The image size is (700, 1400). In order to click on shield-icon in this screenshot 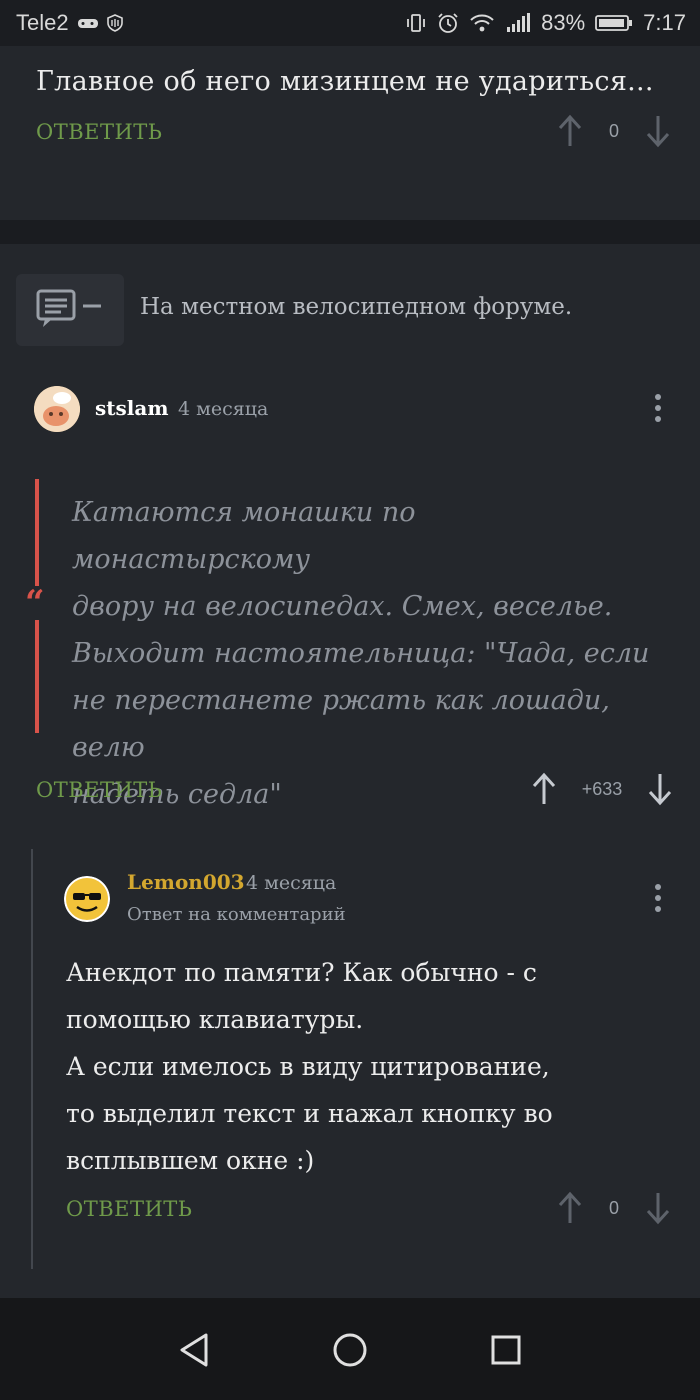, I will do `click(114, 23)`.